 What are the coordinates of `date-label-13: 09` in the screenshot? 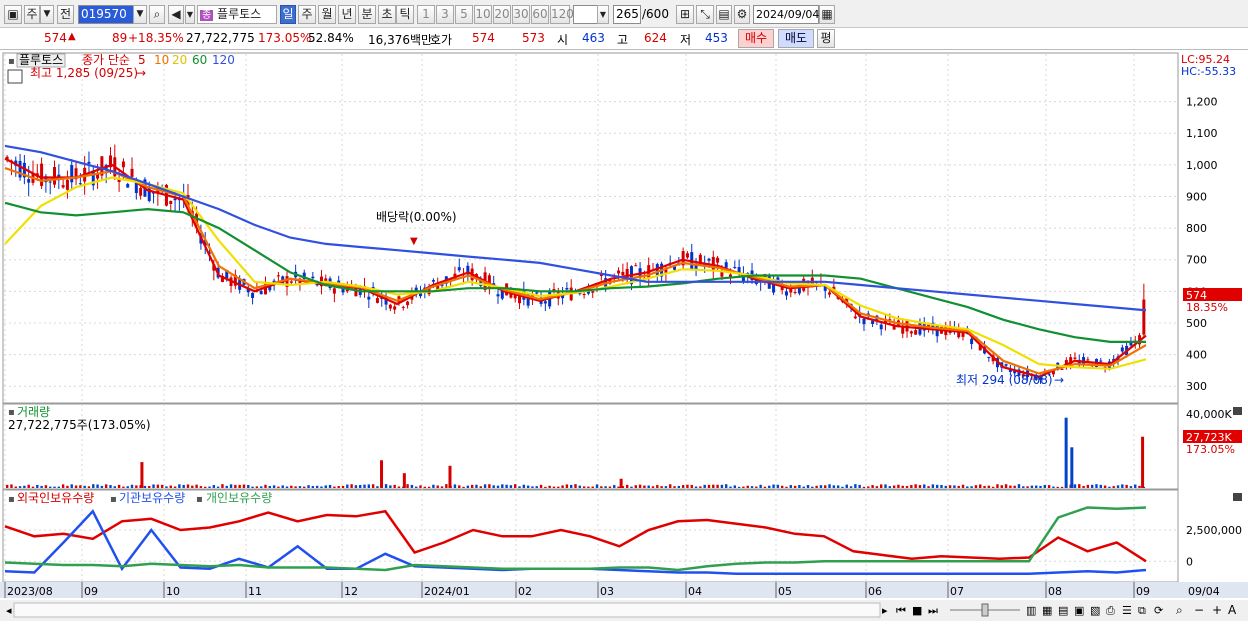 It's located at (1143, 591).